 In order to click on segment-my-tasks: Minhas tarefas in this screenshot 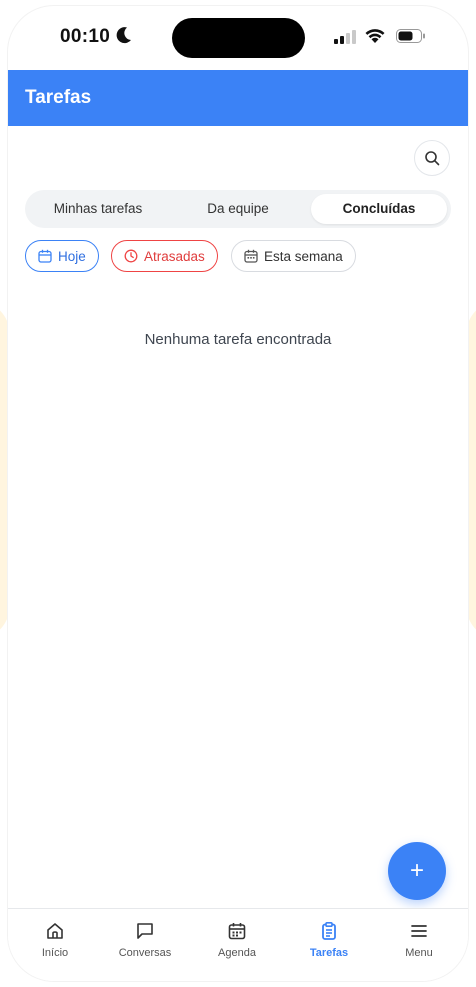, I will do `click(98, 209)`.